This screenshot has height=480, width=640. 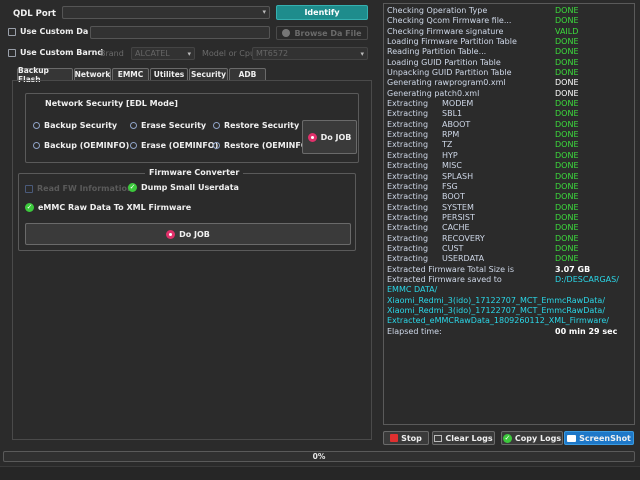 I want to click on partition-name: MODEM, so click(x=458, y=104).